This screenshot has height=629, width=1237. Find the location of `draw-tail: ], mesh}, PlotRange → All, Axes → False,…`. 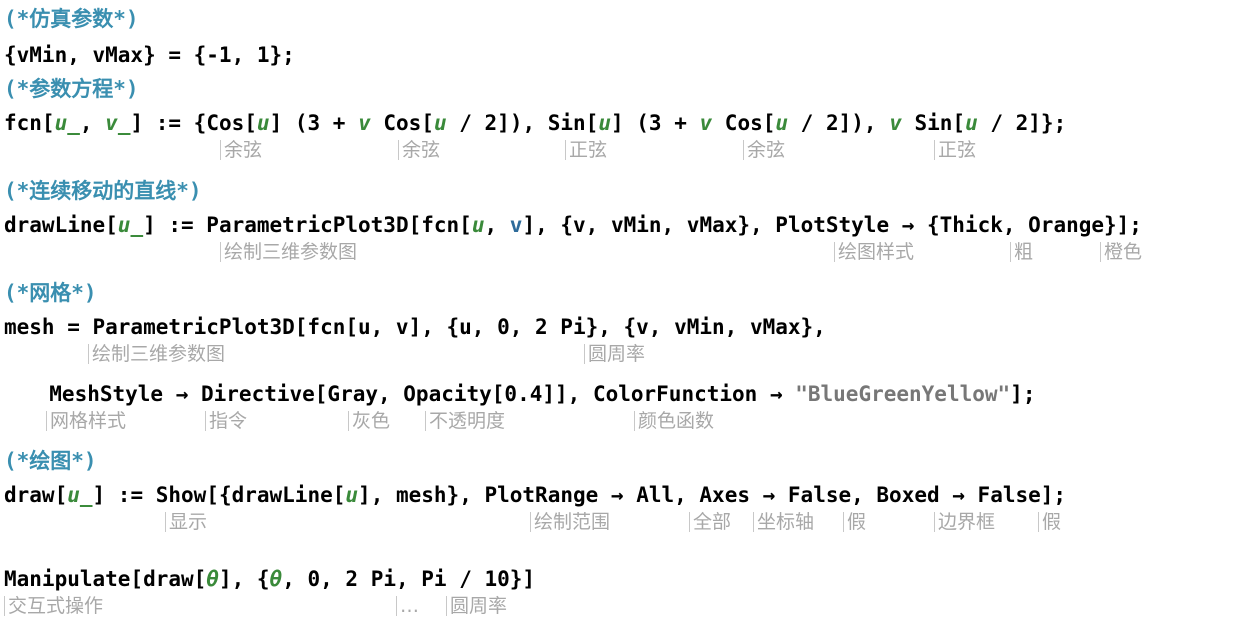

draw-tail: ], mesh}, PlotRange → All, Axes → False,… is located at coordinates (712, 495).